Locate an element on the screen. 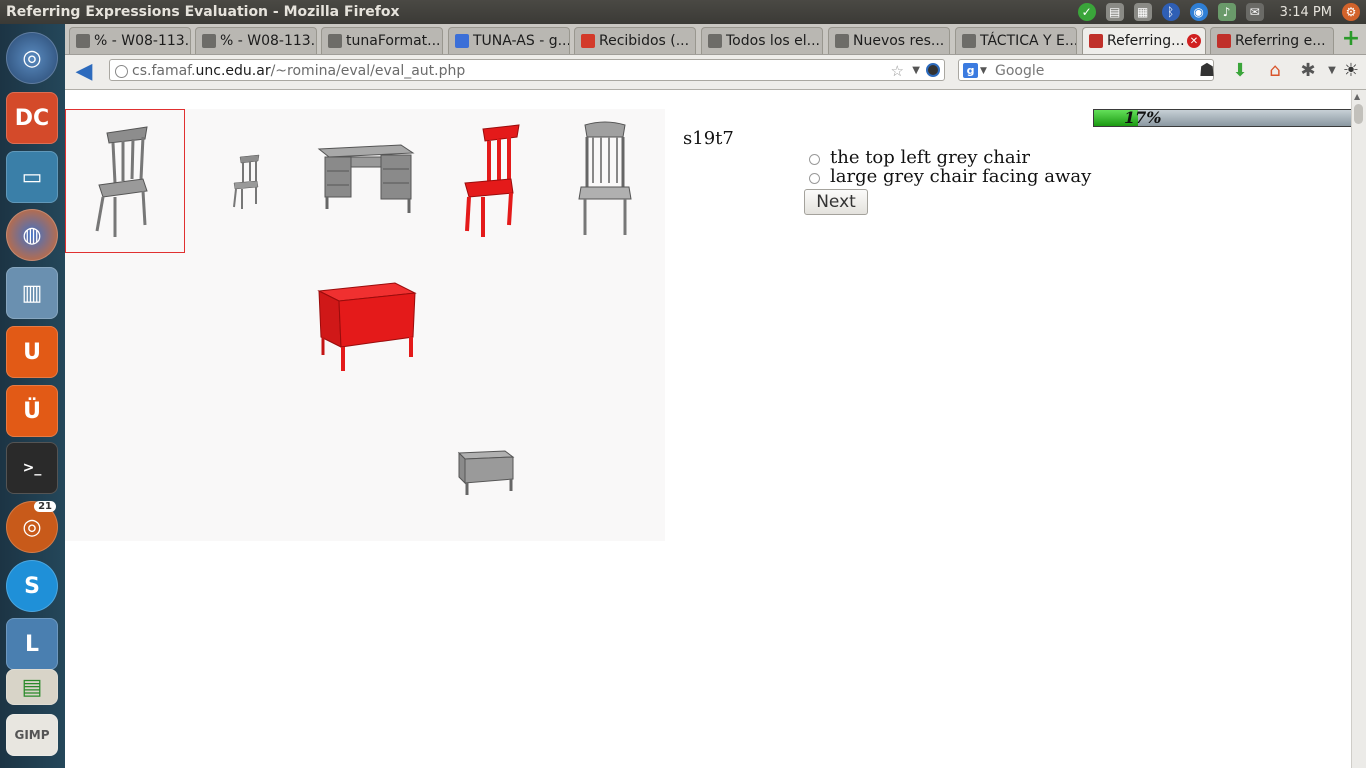 The height and width of the screenshot is (768, 1366). url-domain: unc.edu.ar is located at coordinates (233, 71).